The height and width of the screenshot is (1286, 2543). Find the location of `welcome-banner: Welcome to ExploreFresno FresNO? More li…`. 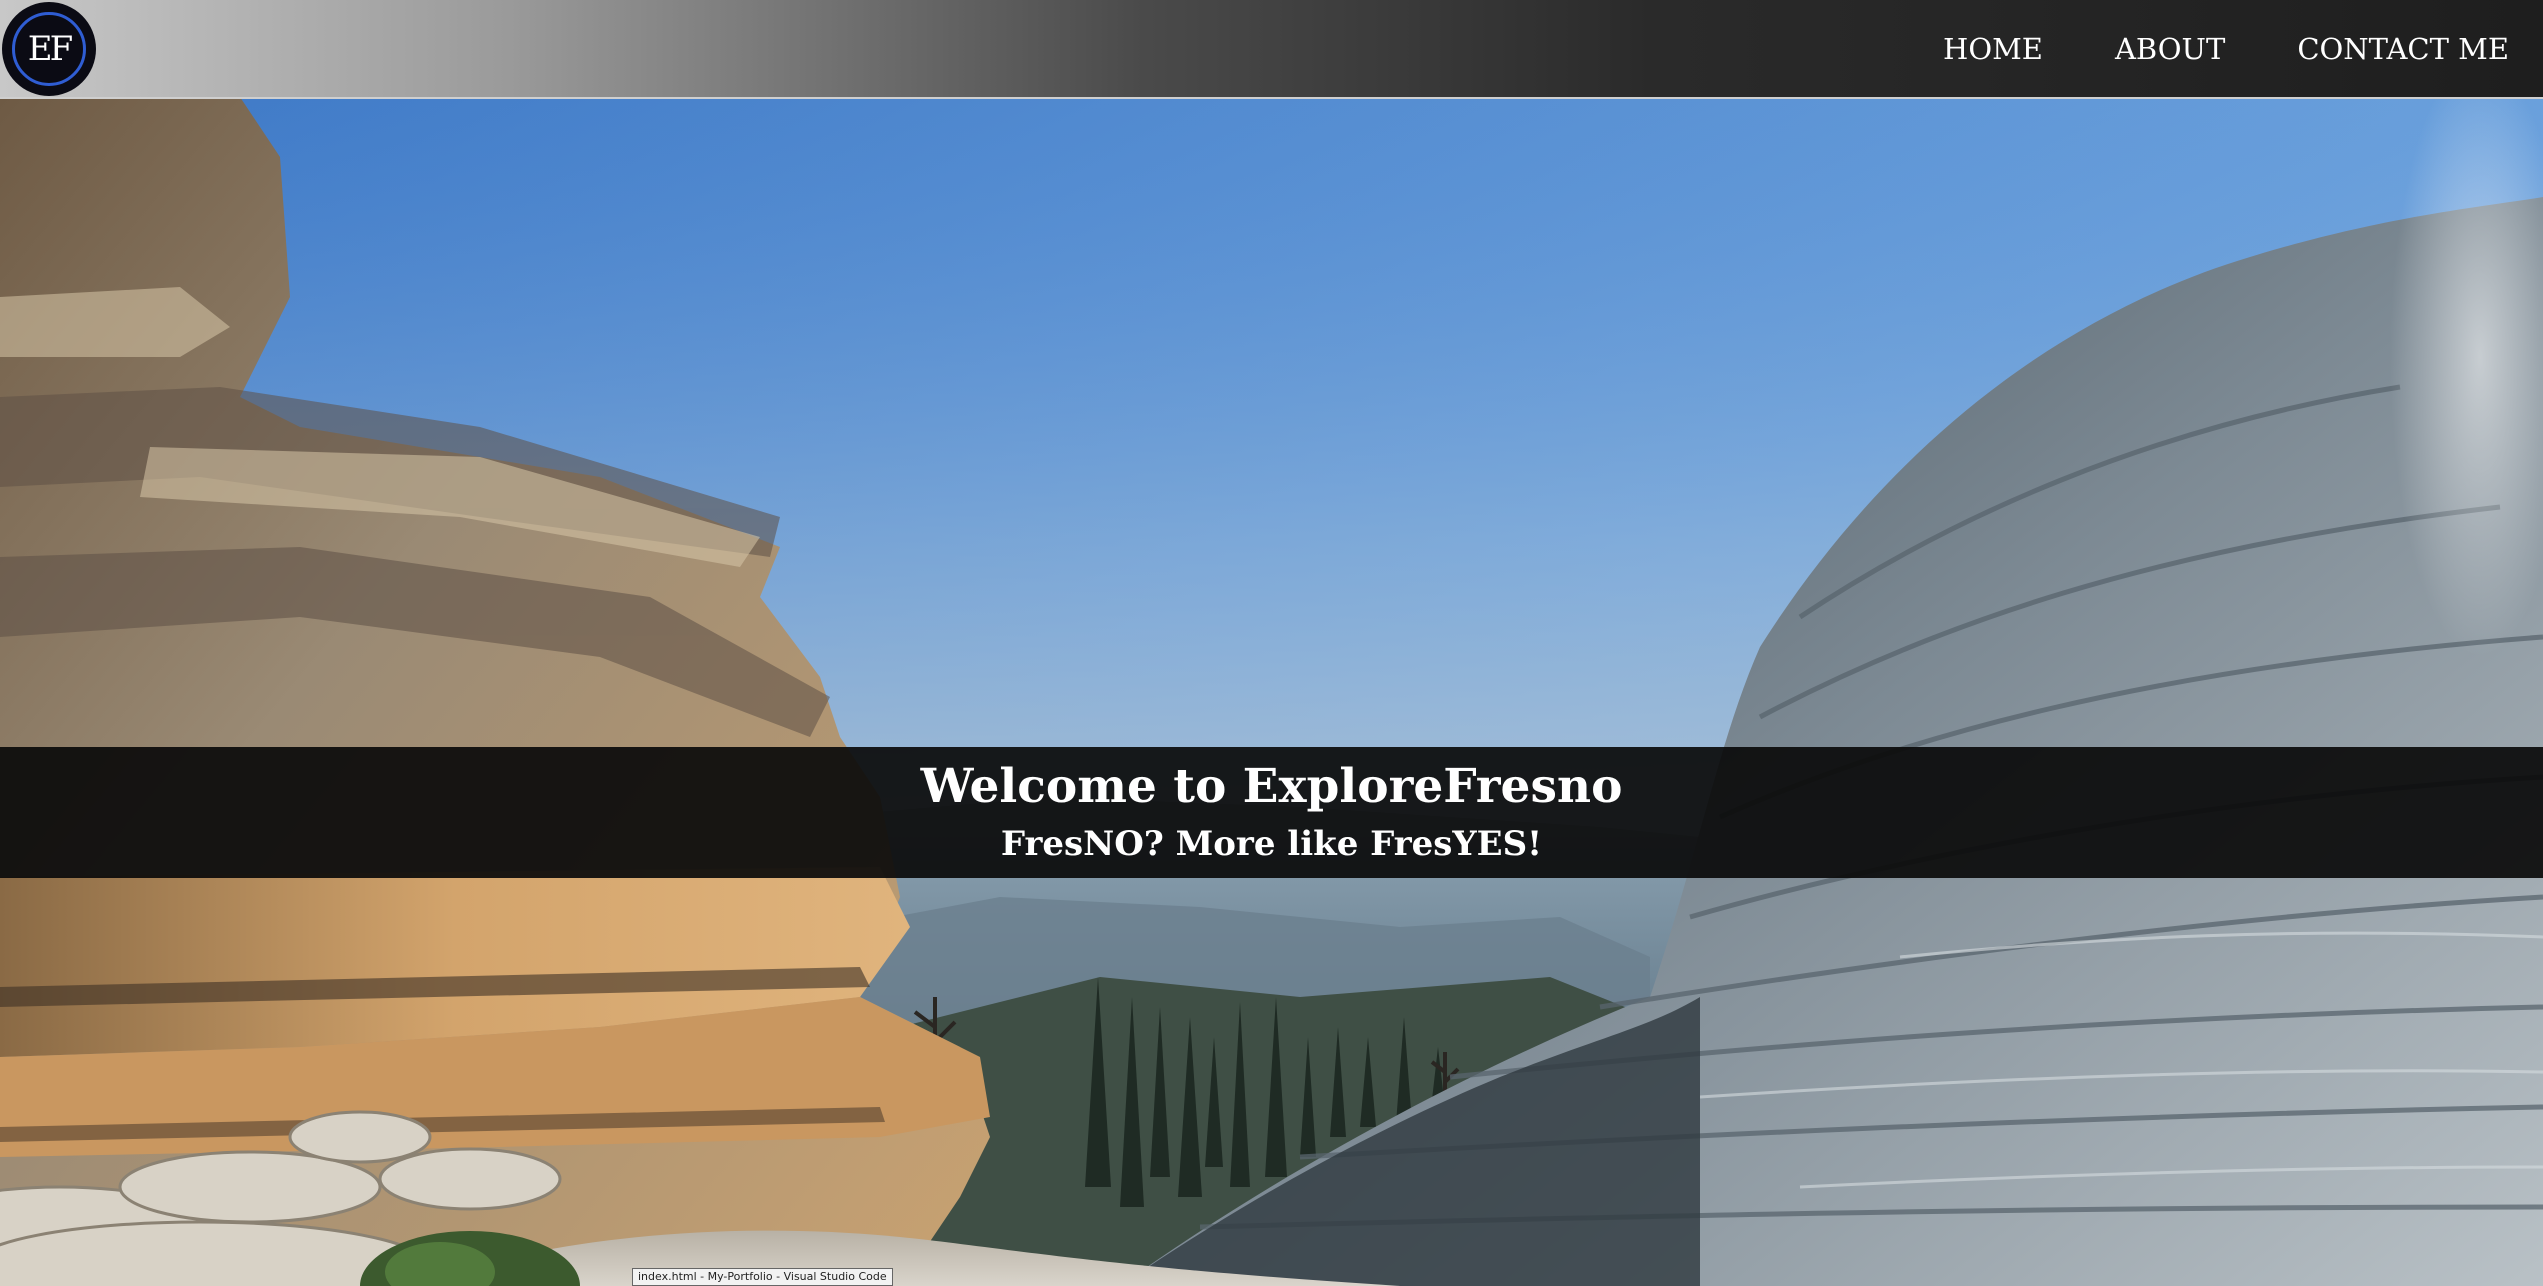

welcome-banner: Welcome to ExploreFresno FresNO? More li… is located at coordinates (1271, 812).